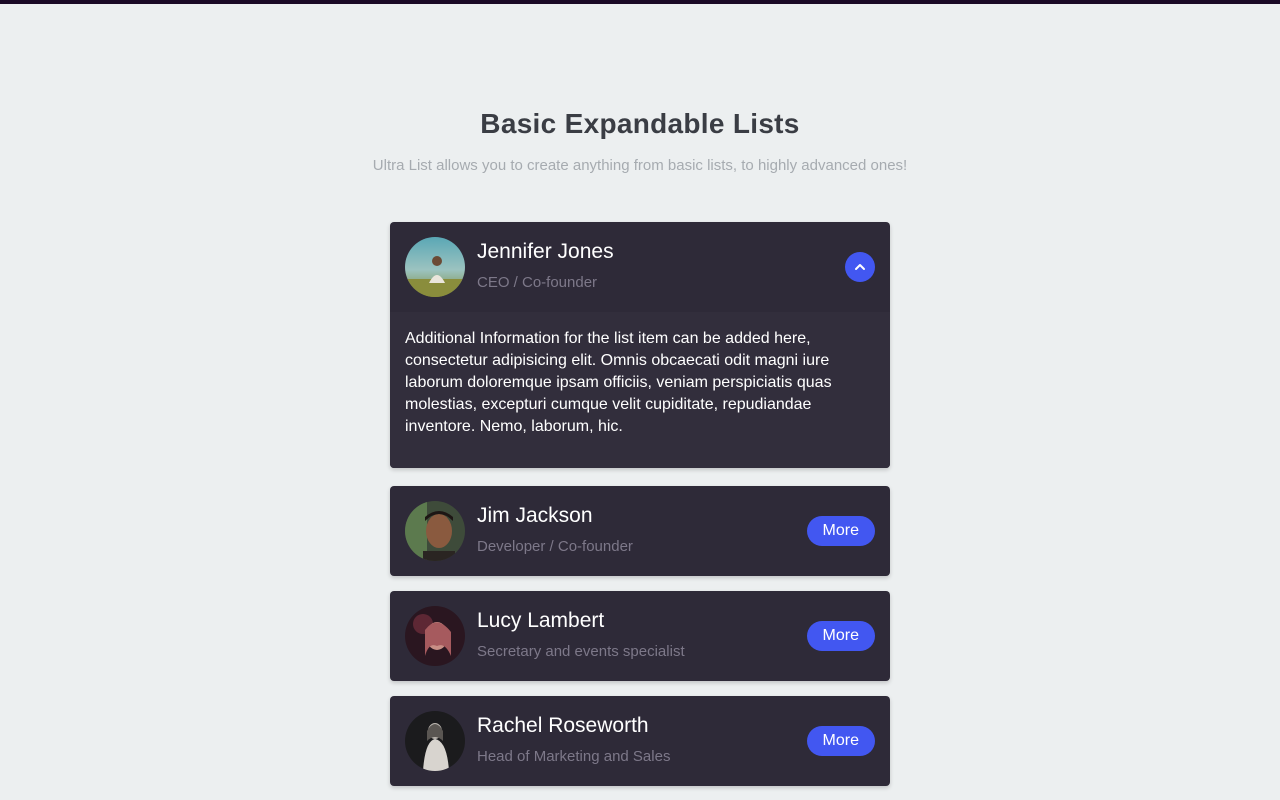 The width and height of the screenshot is (1280, 800). I want to click on item-name: Rachel Roseworth, so click(563, 725).